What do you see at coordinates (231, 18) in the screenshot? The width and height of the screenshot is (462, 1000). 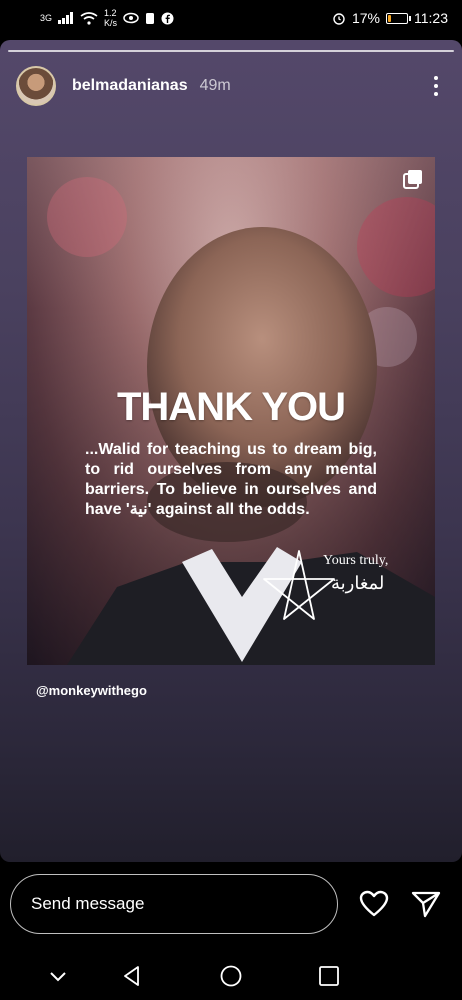 I see `status-bar: 3G 1.2 K/s 17% 11:23` at bounding box center [231, 18].